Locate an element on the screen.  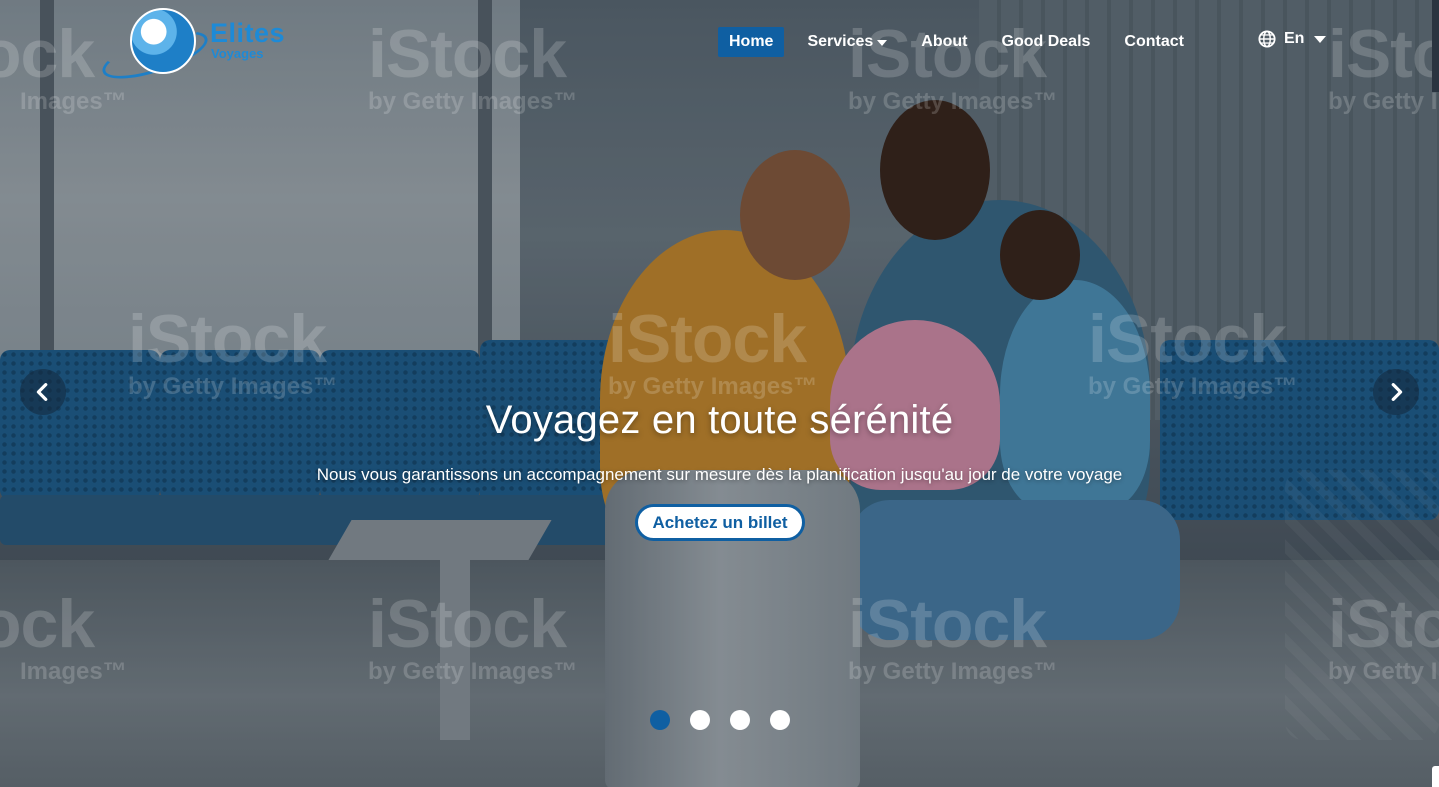
globe-icon is located at coordinates (1267, 39).